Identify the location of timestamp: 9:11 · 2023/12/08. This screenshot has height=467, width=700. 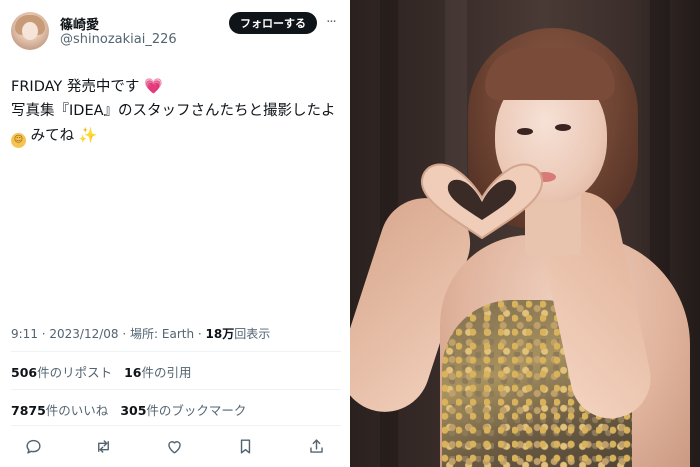
(65, 334).